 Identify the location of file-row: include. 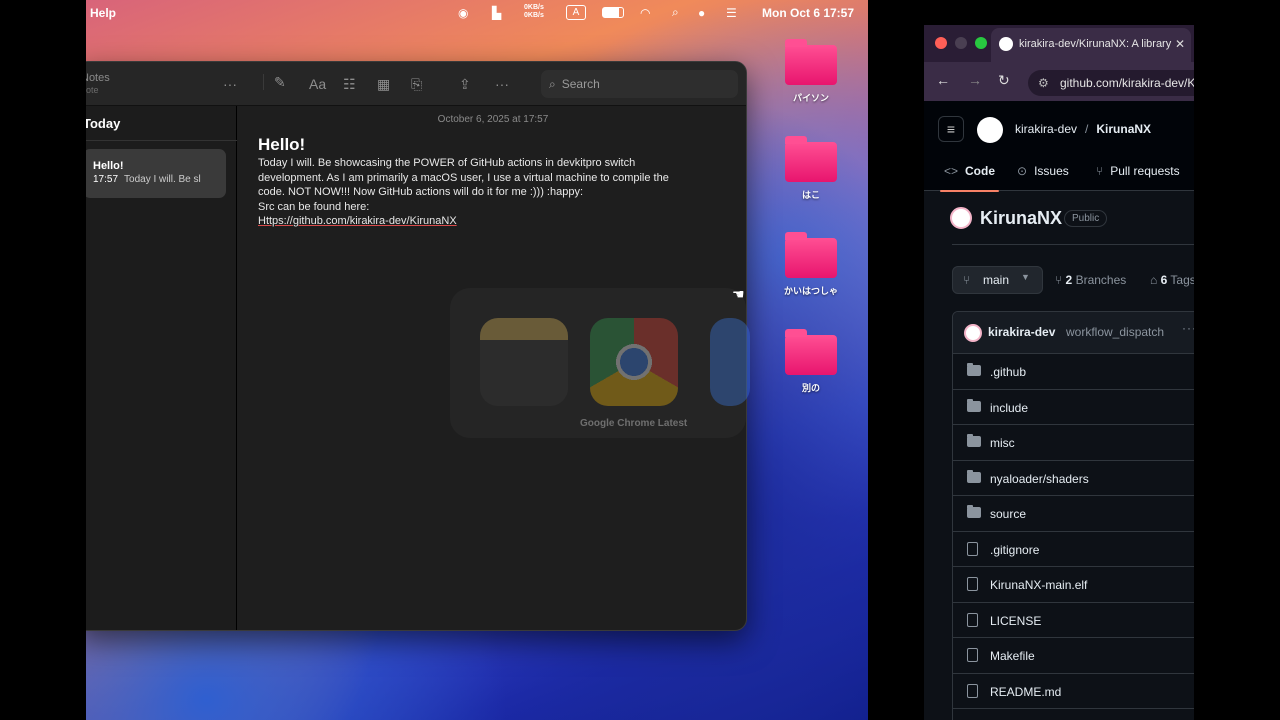
(1073, 407).